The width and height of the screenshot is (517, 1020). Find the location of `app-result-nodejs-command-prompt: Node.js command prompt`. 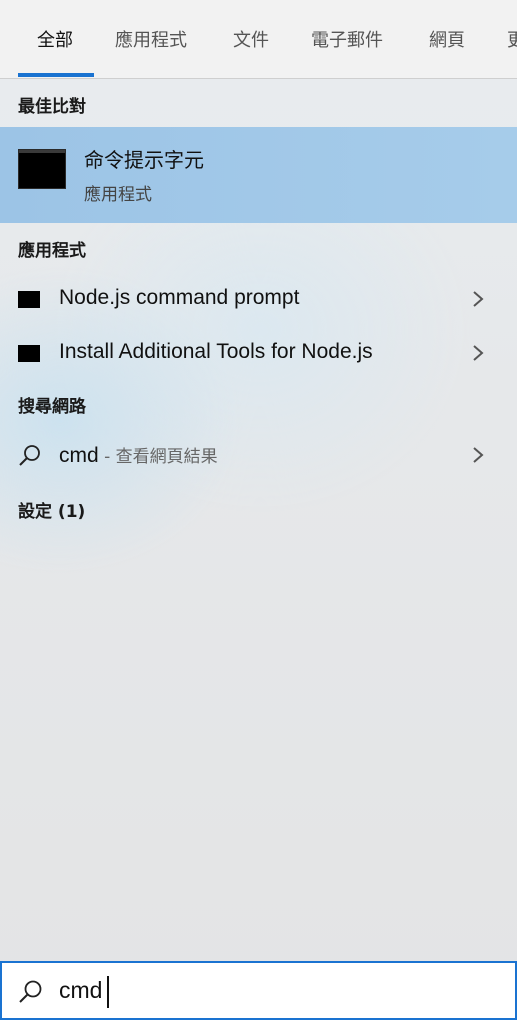

app-result-nodejs-command-prompt: Node.js command prompt is located at coordinates (258, 299).